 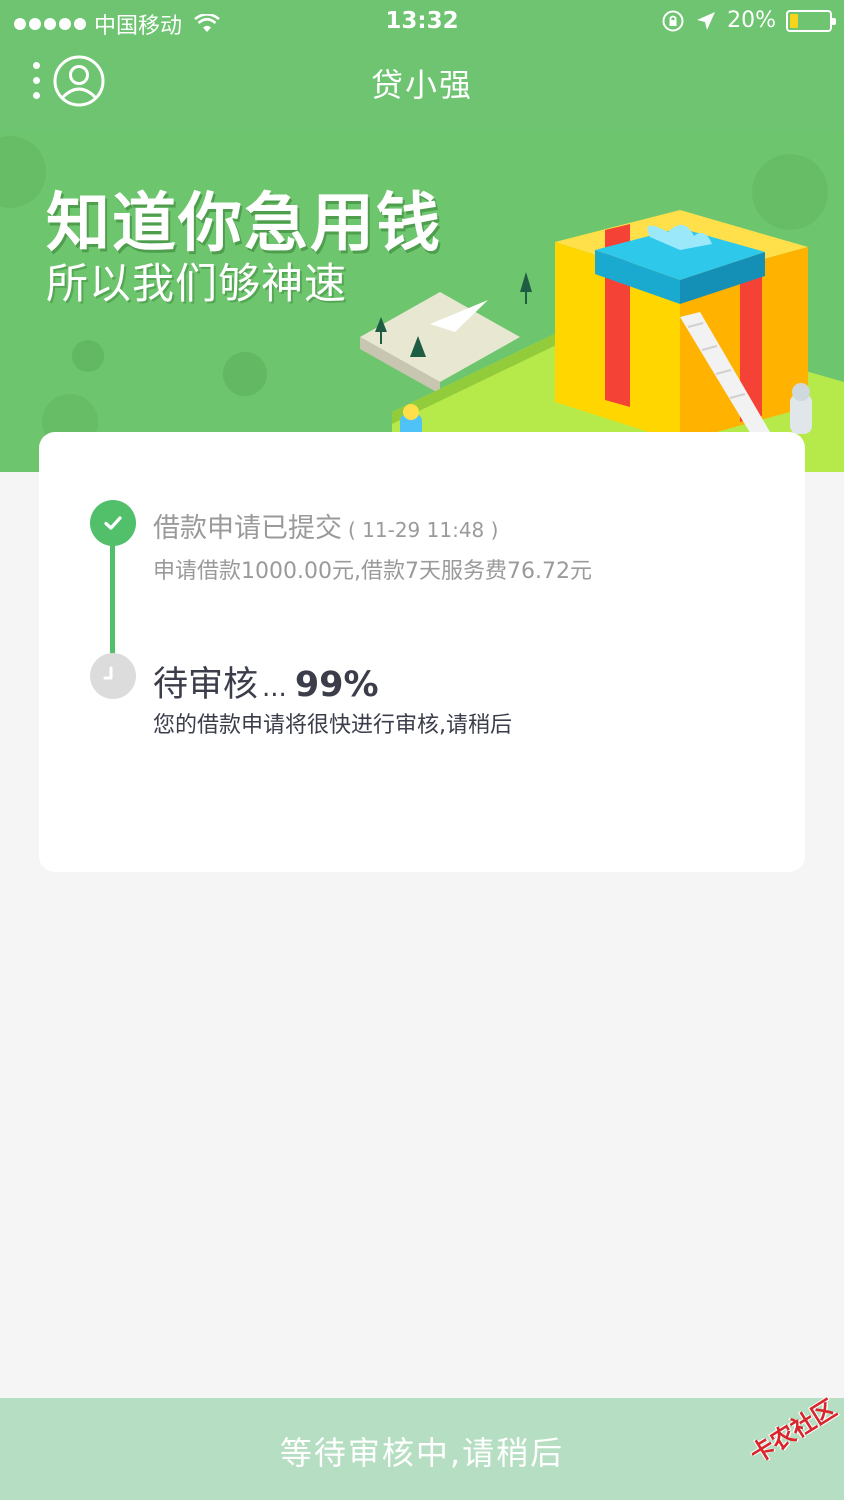 I want to click on battery-percent: 20%, so click(x=751, y=20).